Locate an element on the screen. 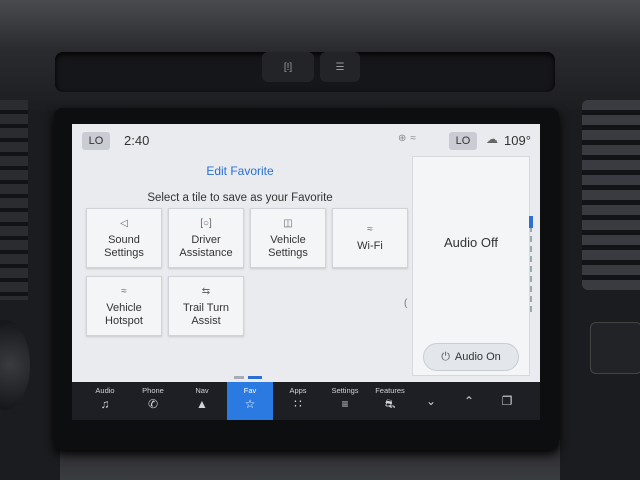 The width and height of the screenshot is (640, 480). phone-icon: ✆ is located at coordinates (153, 404).